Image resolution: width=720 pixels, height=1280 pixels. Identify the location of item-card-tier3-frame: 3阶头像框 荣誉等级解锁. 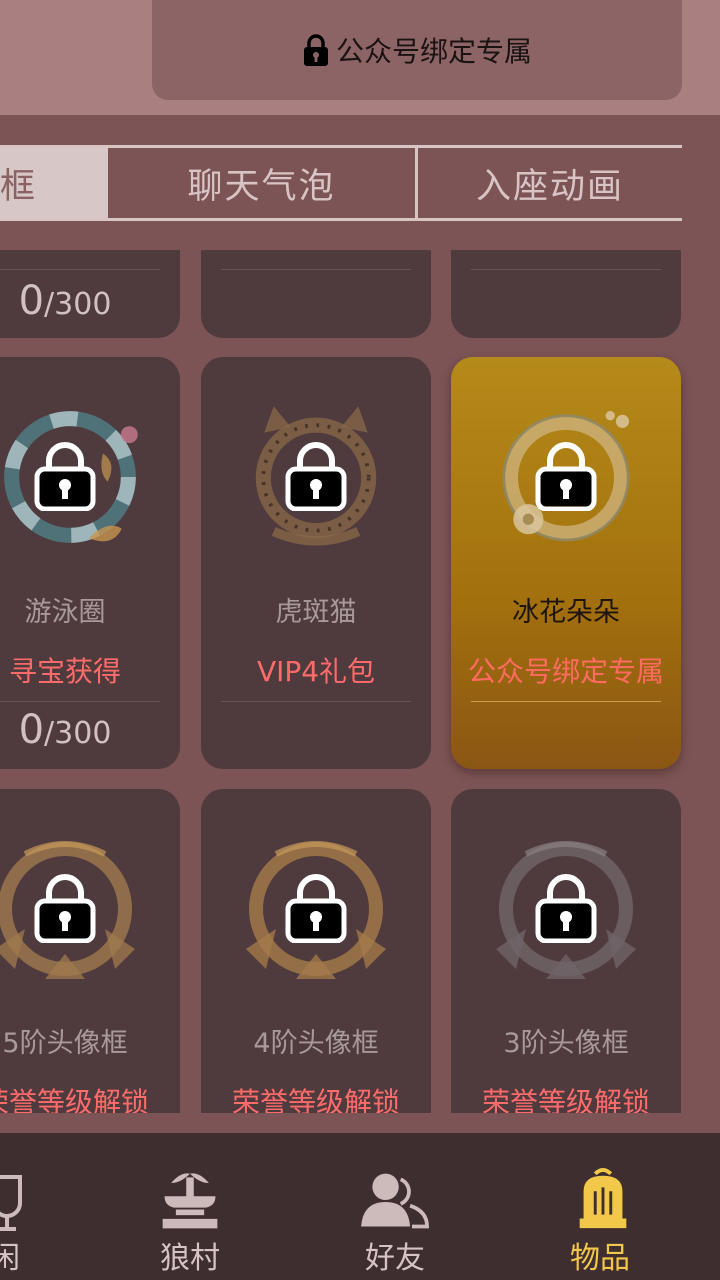
(566, 951).